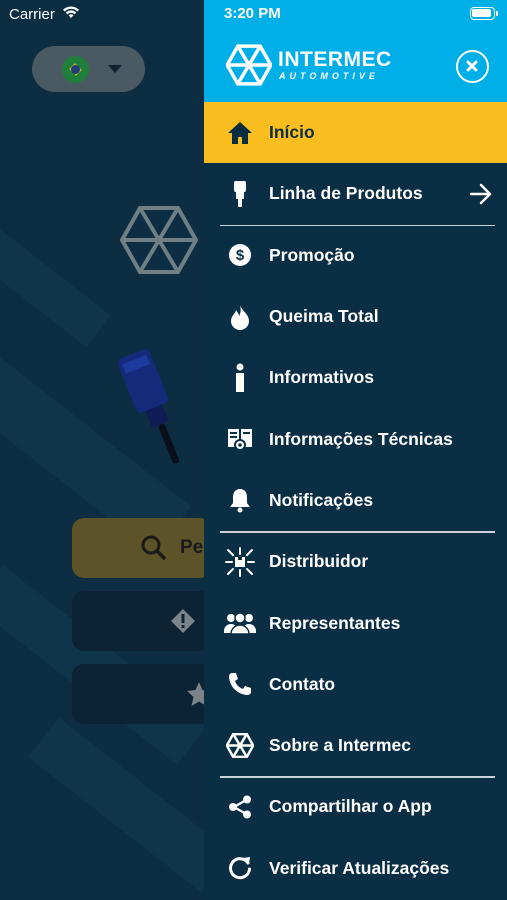 The width and height of the screenshot is (507, 900). What do you see at coordinates (240, 562) in the screenshot?
I see `distribution-icon` at bounding box center [240, 562].